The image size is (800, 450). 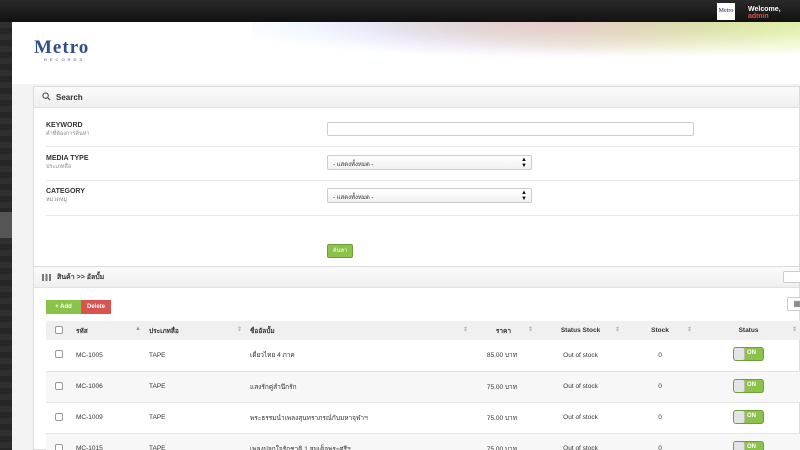 I want to click on media-type-label: MEDIA TYPE, so click(x=67, y=158).